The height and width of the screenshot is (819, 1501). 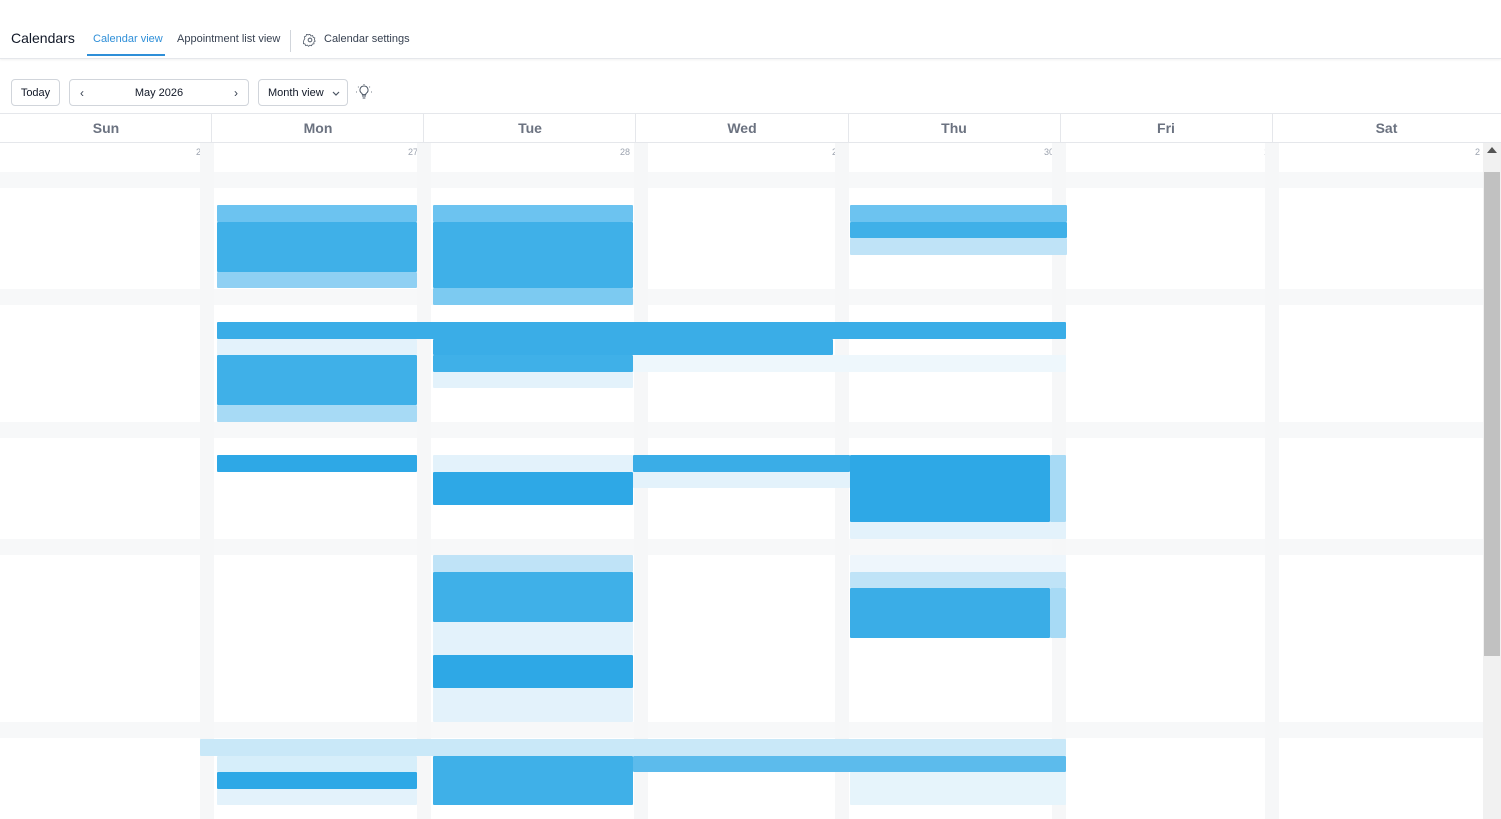 What do you see at coordinates (1166, 128) in the screenshot?
I see `weekday-header: Fri` at bounding box center [1166, 128].